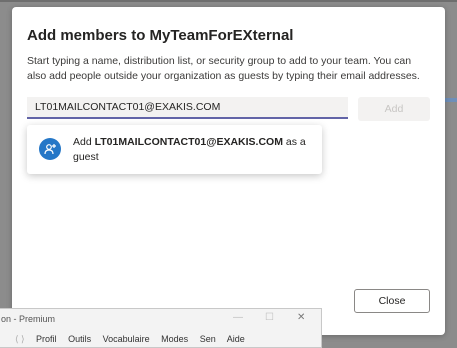 The image size is (457, 348). Describe the element at coordinates (236, 339) in the screenshot. I see `menu-item-aide: Aide` at that location.